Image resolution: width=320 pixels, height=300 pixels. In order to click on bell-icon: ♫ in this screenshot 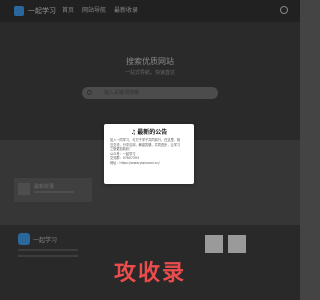, I will do `click(133, 132)`.